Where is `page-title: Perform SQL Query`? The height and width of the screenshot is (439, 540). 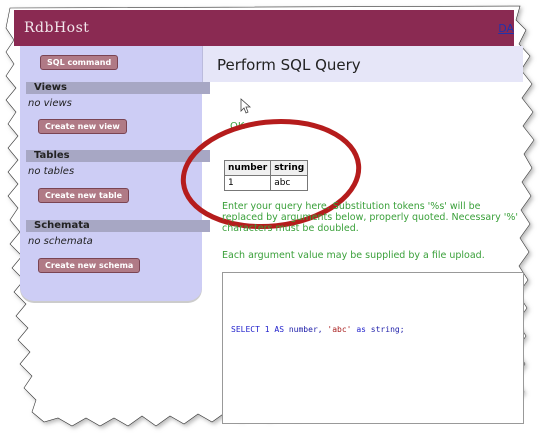 page-title: Perform SQL Query is located at coordinates (289, 65).